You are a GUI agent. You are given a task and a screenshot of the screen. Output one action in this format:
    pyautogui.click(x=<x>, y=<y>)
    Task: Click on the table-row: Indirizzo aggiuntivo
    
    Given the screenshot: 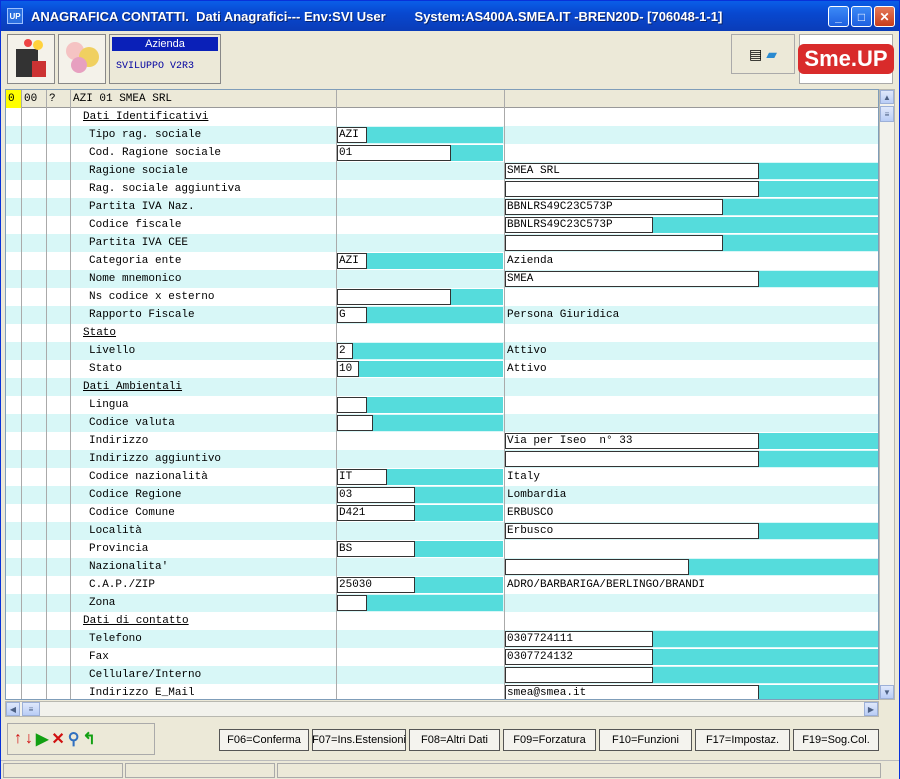 What is the action you would take?
    pyautogui.click(x=442, y=459)
    